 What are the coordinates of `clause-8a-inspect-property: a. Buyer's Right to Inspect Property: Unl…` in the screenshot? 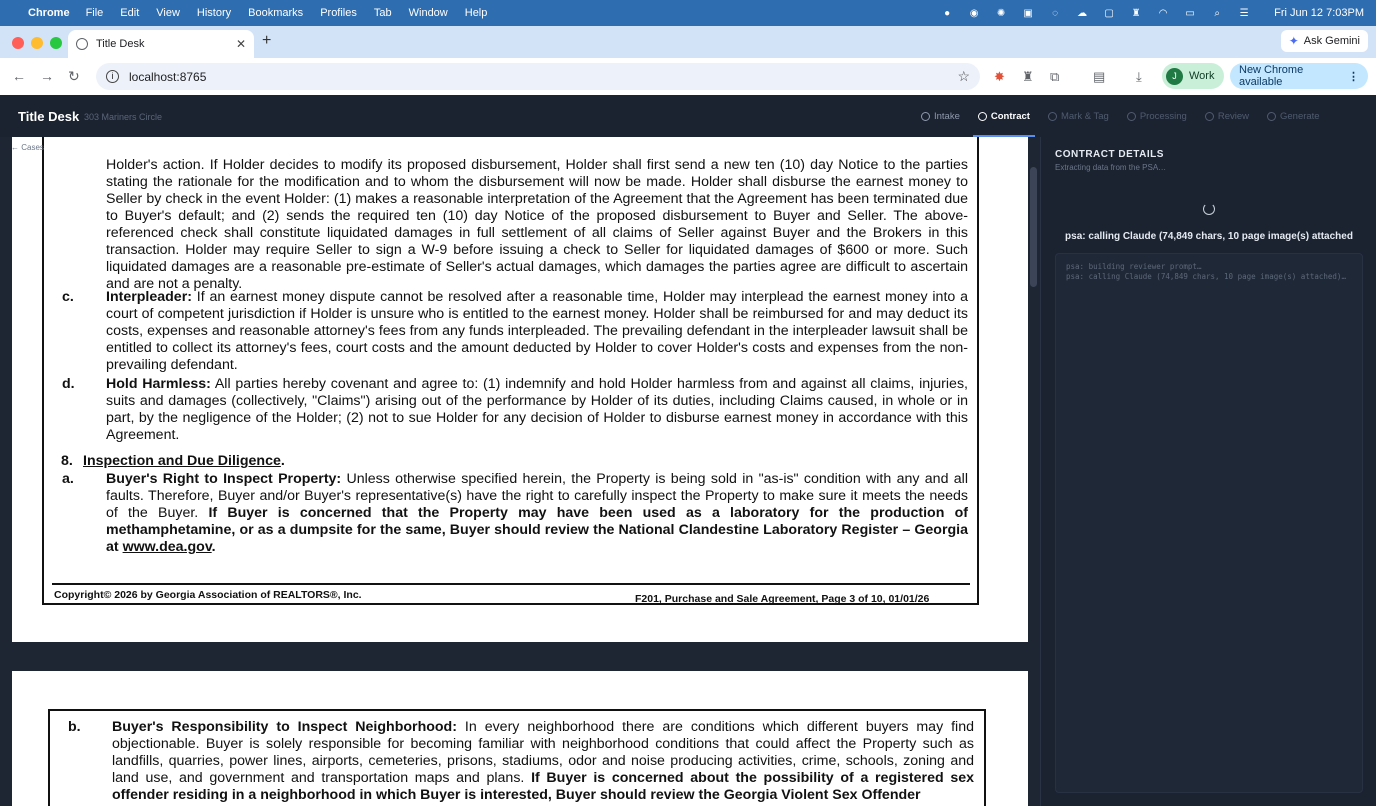 It's located at (515, 513).